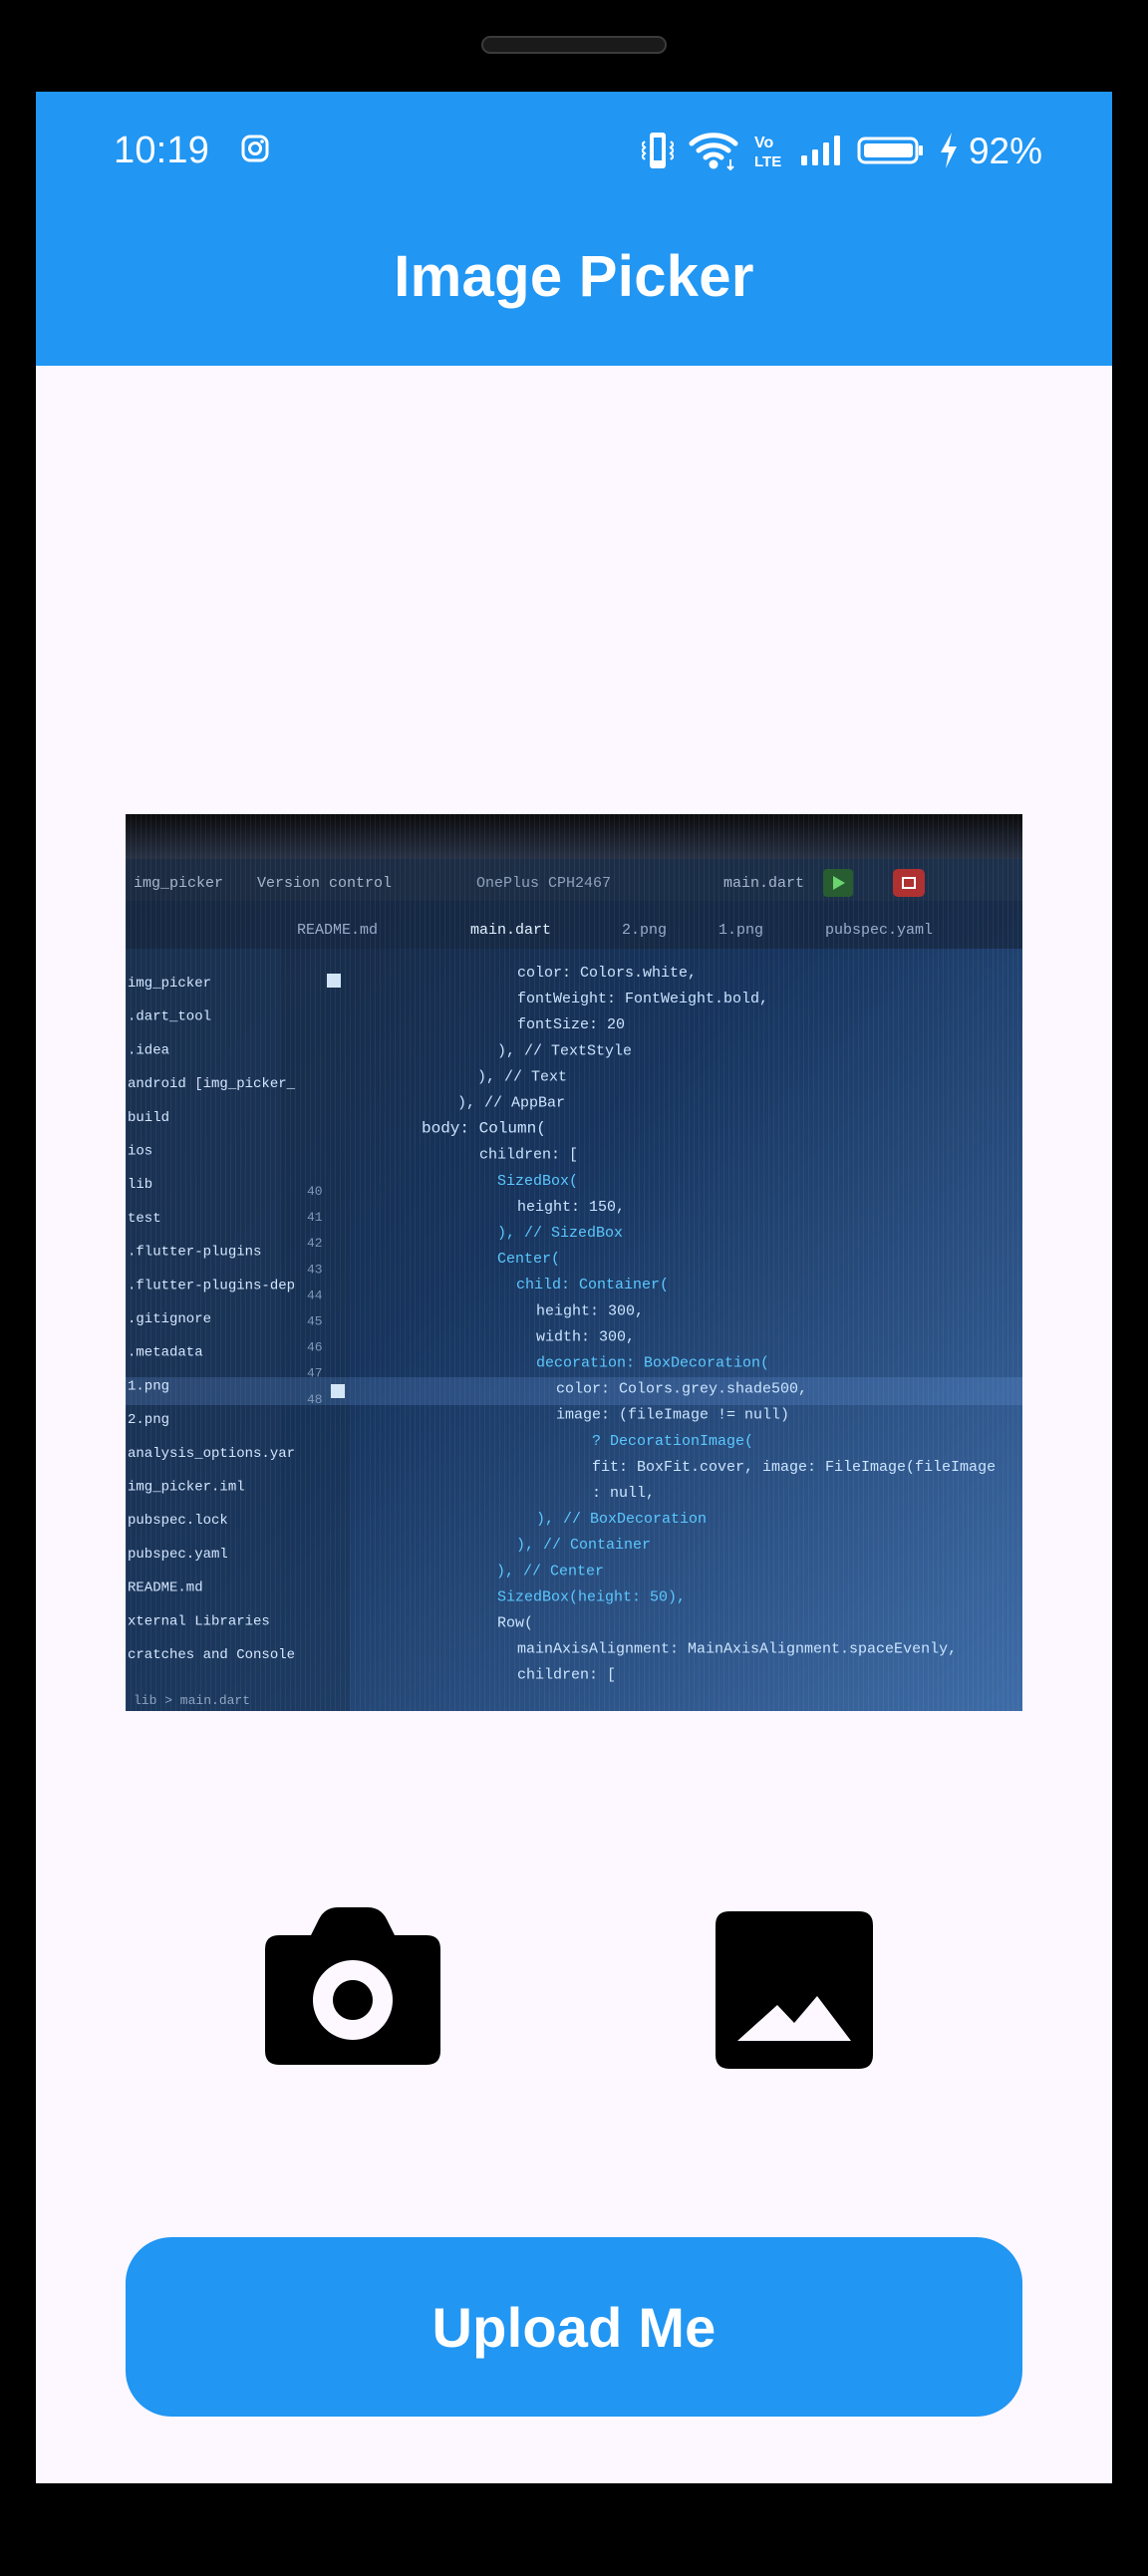 This screenshot has height=2576, width=1148. What do you see at coordinates (681, 1389) in the screenshot?
I see `code-line: color: Colors.grey.shade500,` at bounding box center [681, 1389].